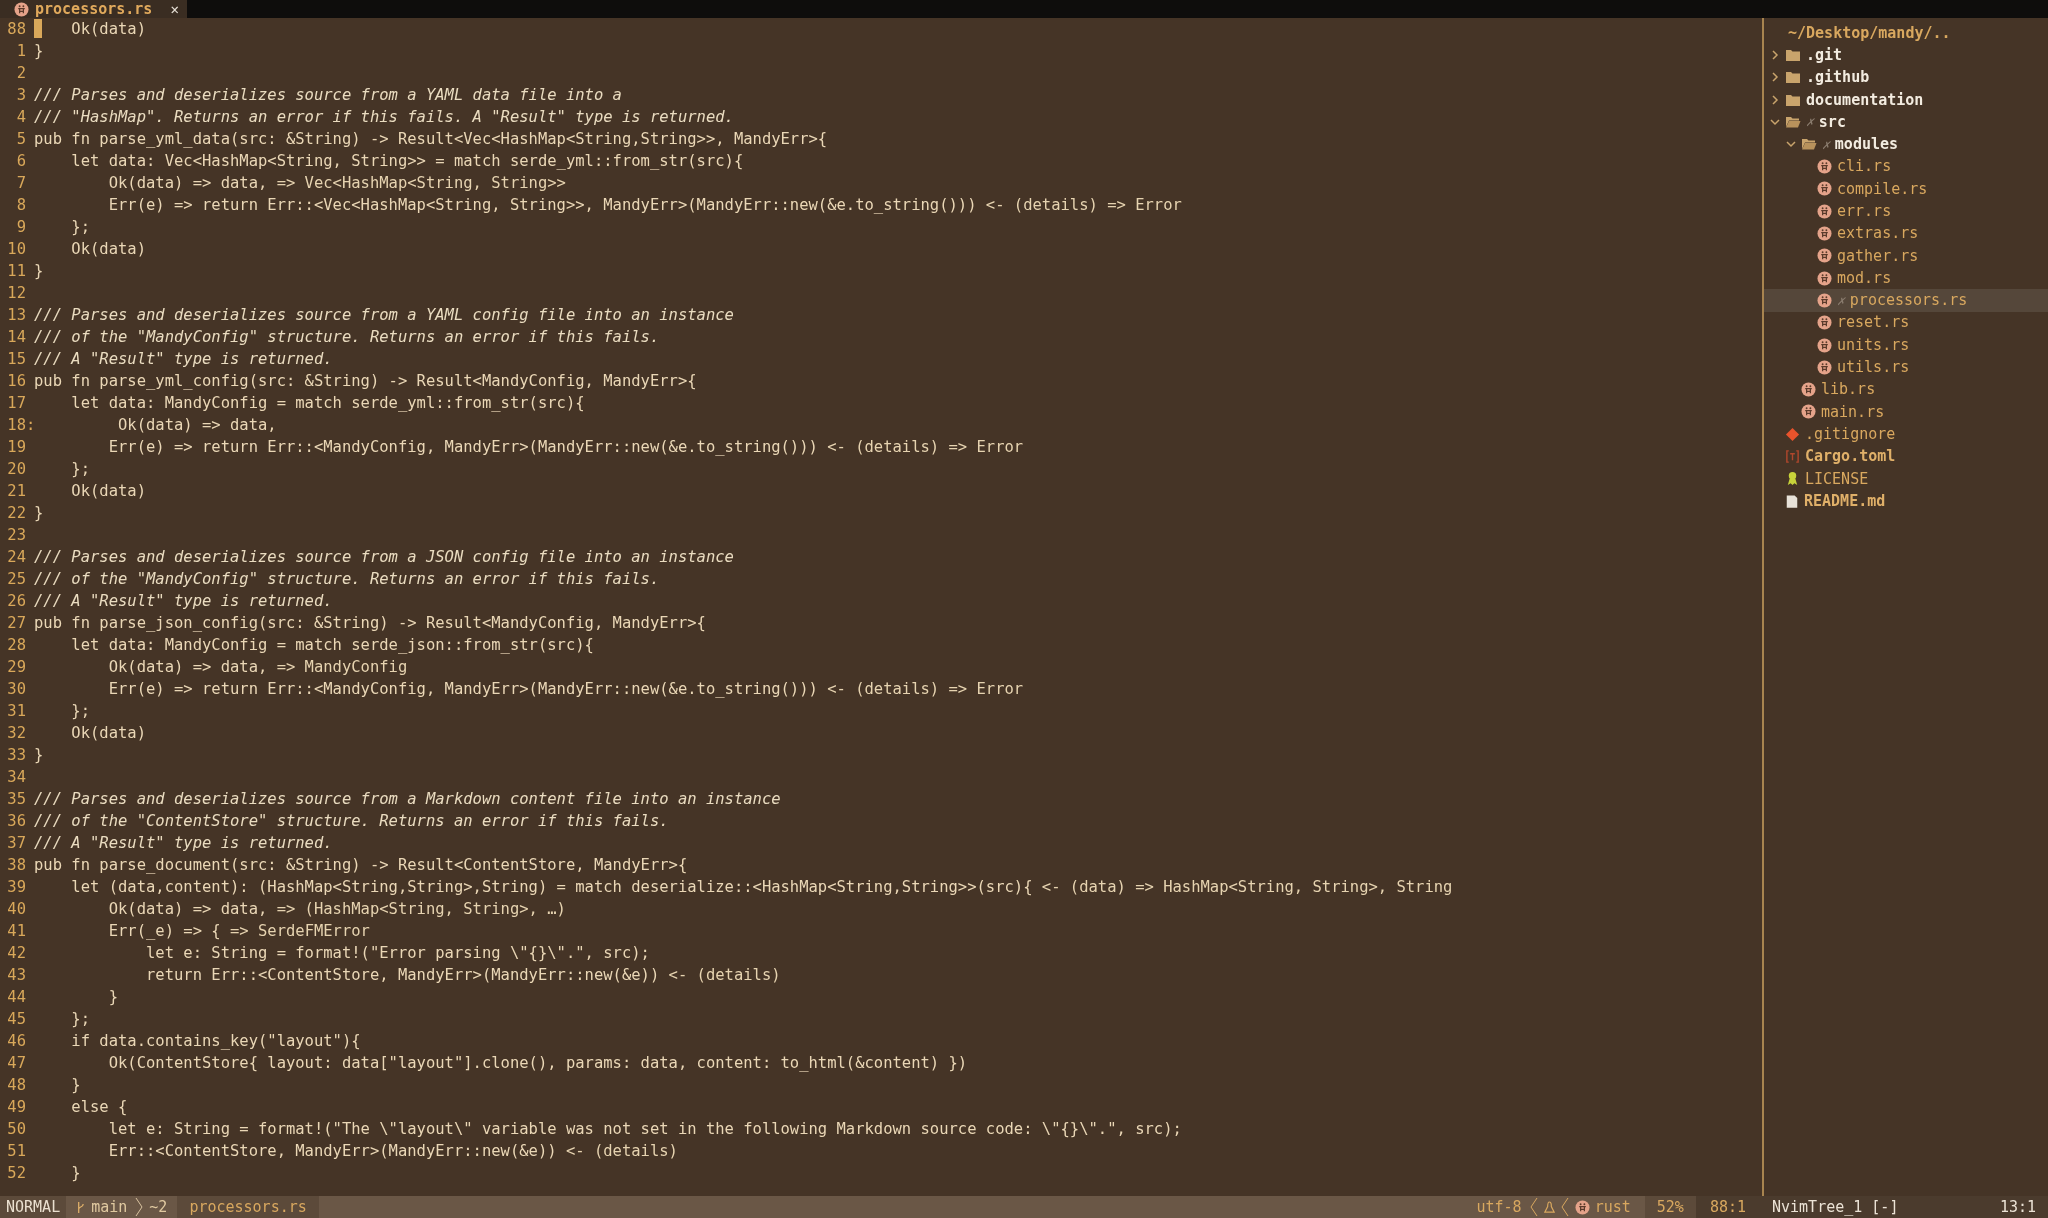  What do you see at coordinates (384, 315) in the screenshot?
I see `code-comment: /// Parses and deserializes source from a YAML config file into an instance` at bounding box center [384, 315].